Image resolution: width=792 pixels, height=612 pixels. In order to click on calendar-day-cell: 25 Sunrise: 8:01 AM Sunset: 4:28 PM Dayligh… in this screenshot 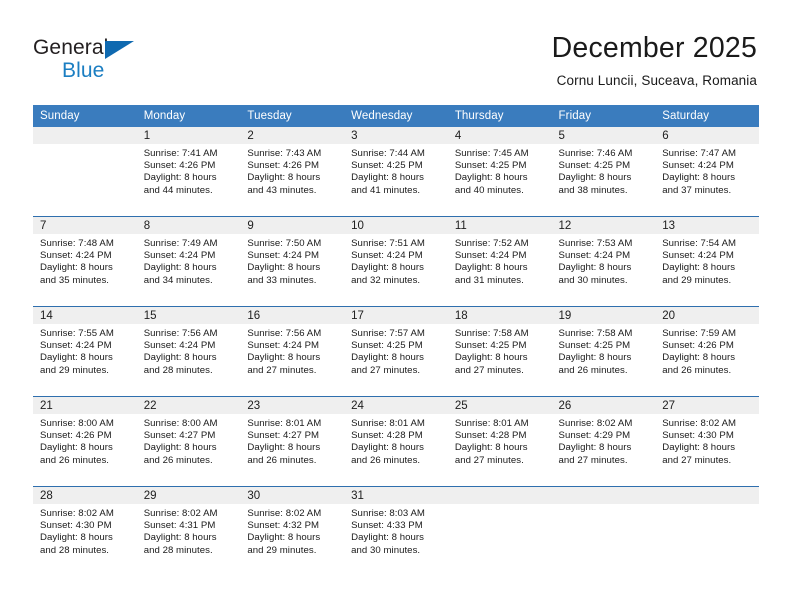, I will do `click(499, 441)`.